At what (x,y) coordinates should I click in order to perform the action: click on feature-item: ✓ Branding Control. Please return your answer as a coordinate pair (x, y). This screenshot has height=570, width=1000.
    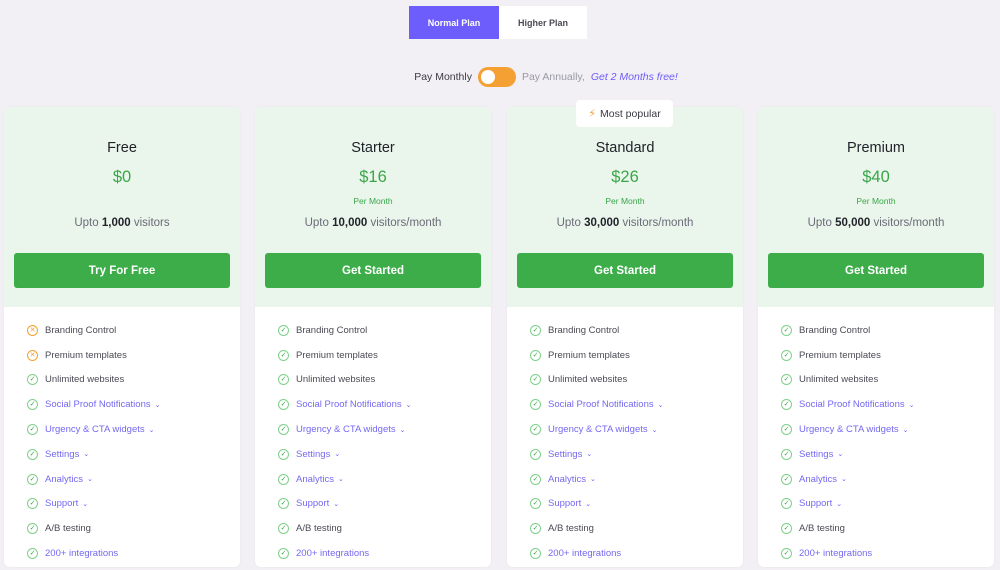
    Looking at the image, I should click on (384, 330).